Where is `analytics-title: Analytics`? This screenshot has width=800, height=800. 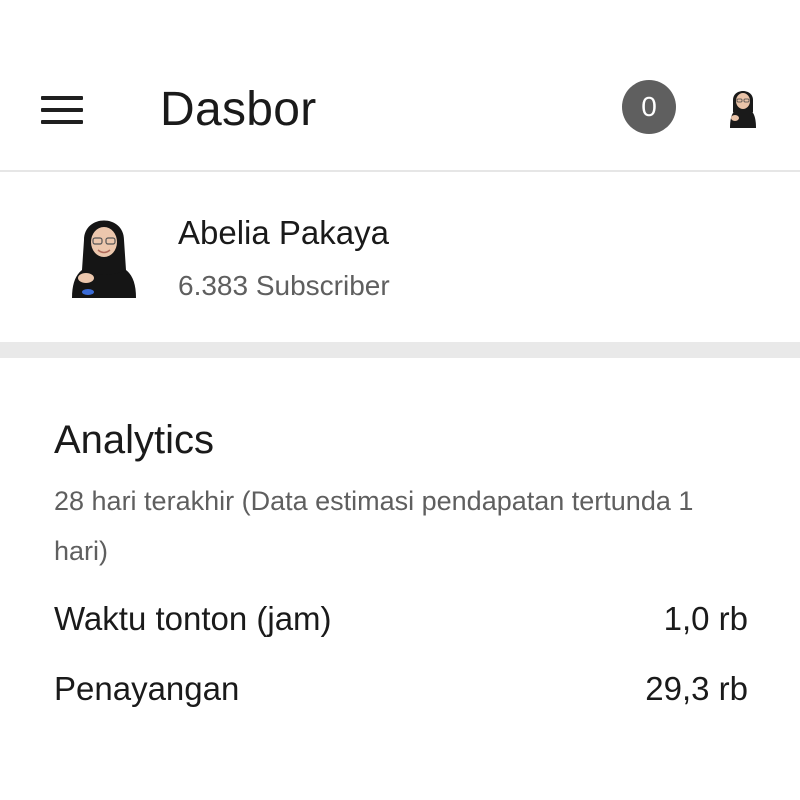 analytics-title: Analytics is located at coordinates (134, 440).